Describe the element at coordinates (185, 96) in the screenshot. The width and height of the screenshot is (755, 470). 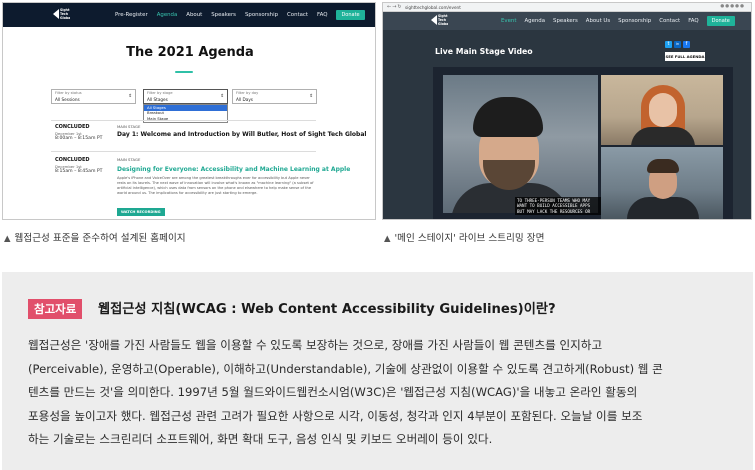
I see `stage-filter-select: Filter by stage All Stages ⇕` at that location.